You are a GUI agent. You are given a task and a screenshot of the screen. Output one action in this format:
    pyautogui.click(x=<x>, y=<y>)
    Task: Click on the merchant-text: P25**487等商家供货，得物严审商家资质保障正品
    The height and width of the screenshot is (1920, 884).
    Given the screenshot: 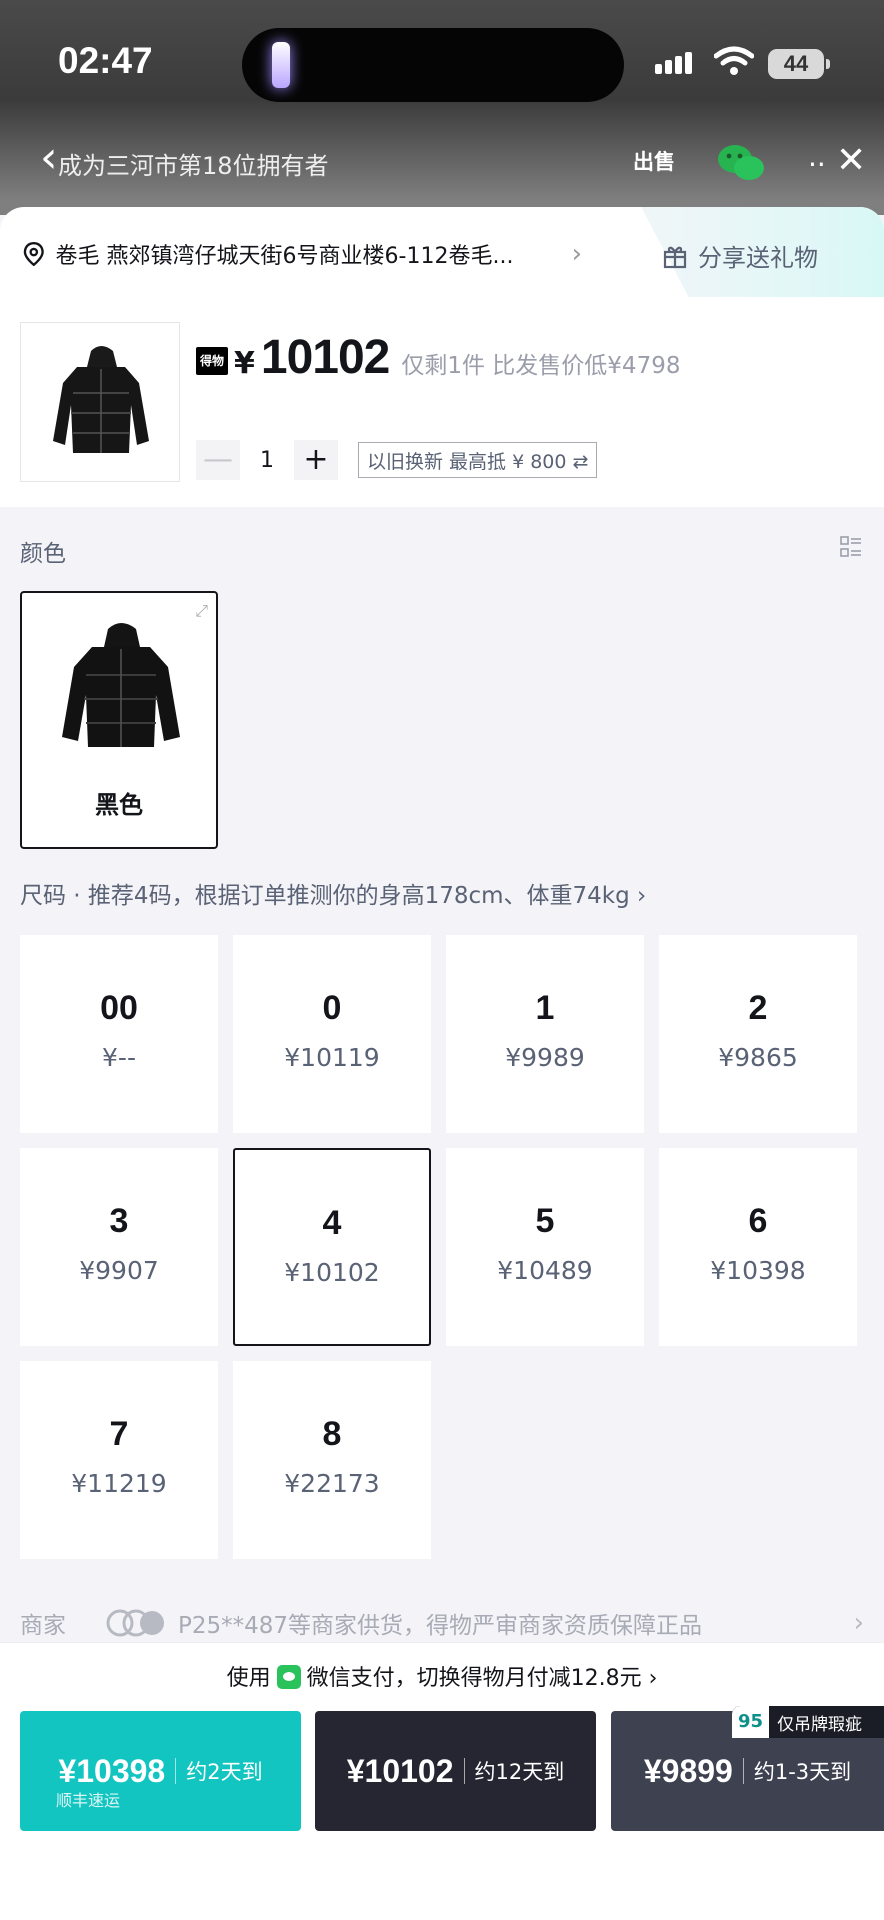 What is the action you would take?
    pyautogui.click(x=440, y=1626)
    